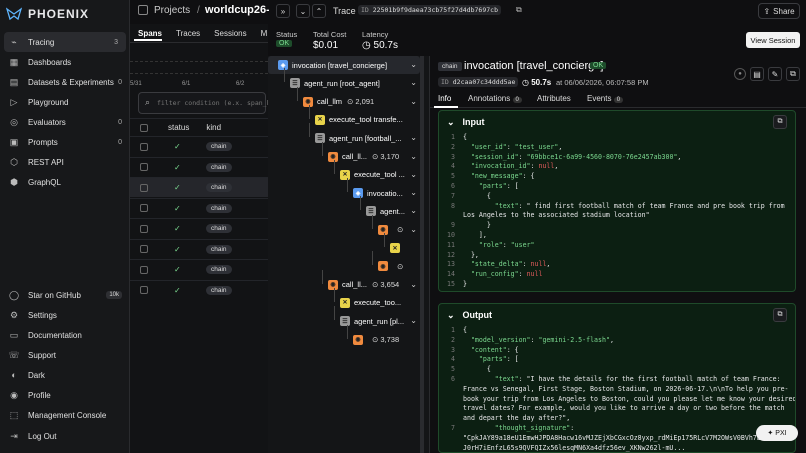  I want to click on tab-sessions: Sessions, so click(230, 33).